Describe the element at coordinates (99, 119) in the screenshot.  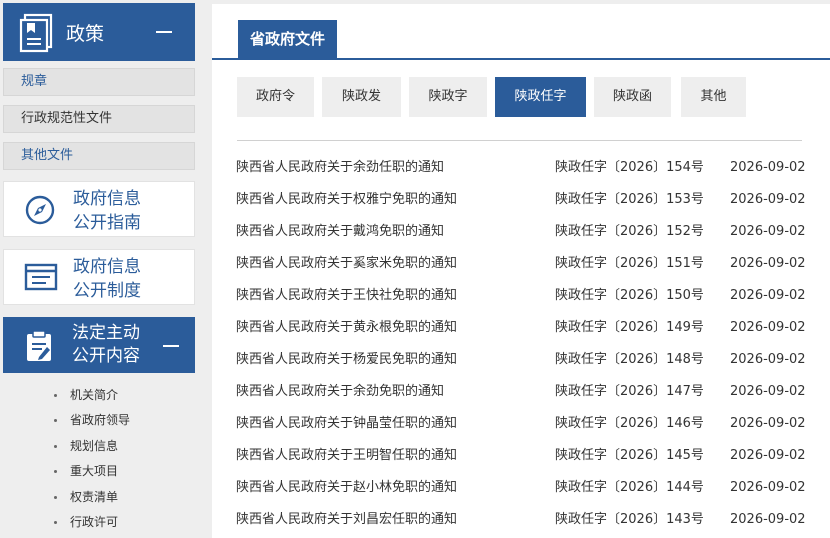
I see `sidebar-link-normative-docs: 行政规范性文件` at that location.